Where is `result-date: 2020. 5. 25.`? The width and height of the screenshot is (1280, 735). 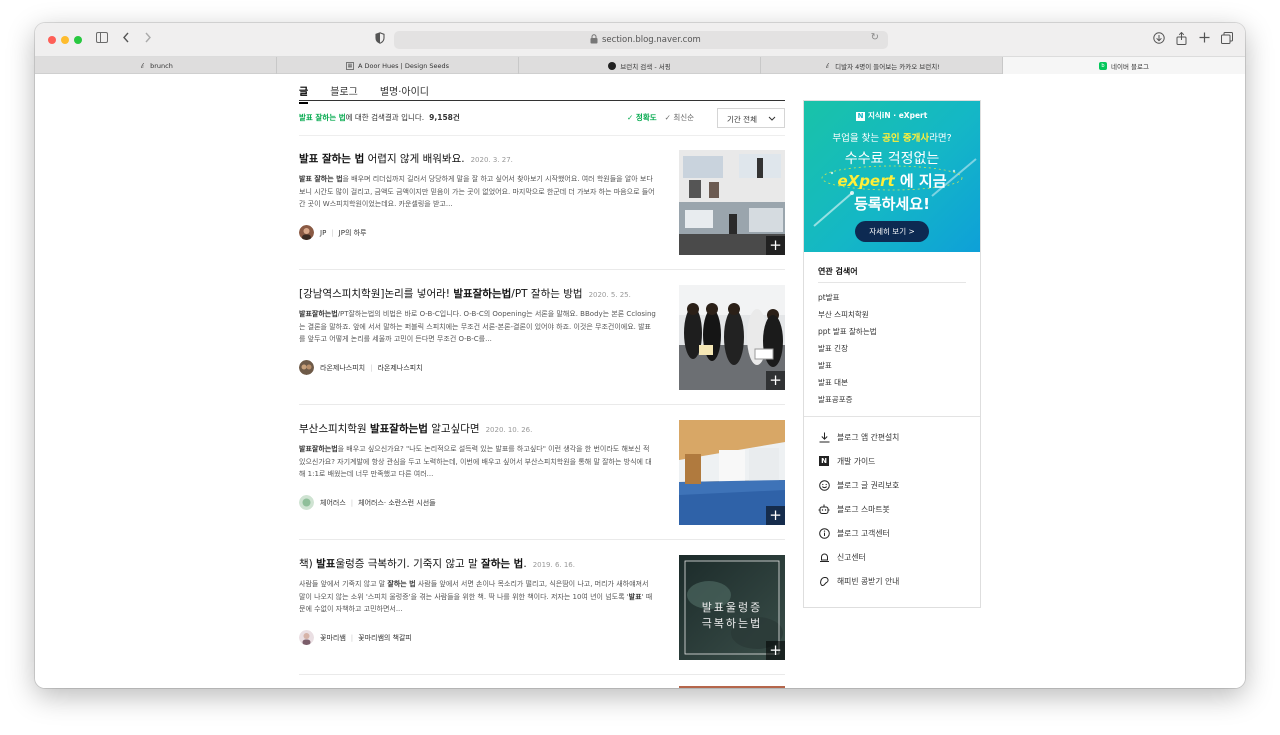
result-date: 2020. 5. 25. is located at coordinates (609, 295).